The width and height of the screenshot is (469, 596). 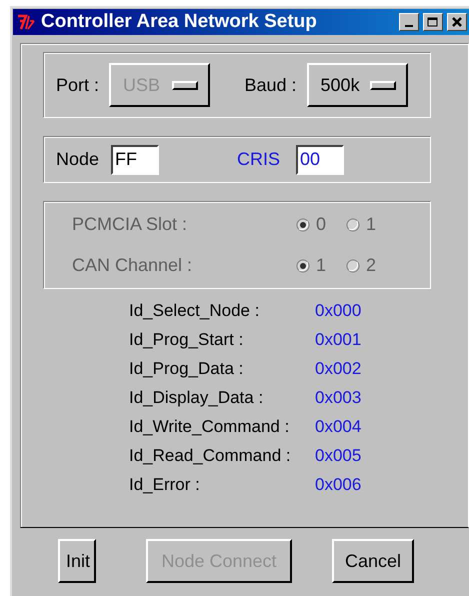 I want to click on window-title: Controller Area Network Setup, so click(x=179, y=22).